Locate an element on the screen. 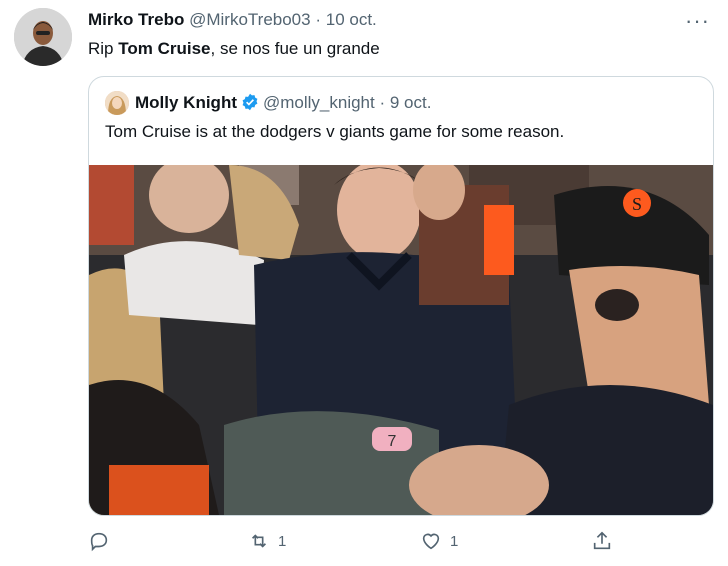  tweet-text-bold: Tom Cruise is located at coordinates (164, 48).